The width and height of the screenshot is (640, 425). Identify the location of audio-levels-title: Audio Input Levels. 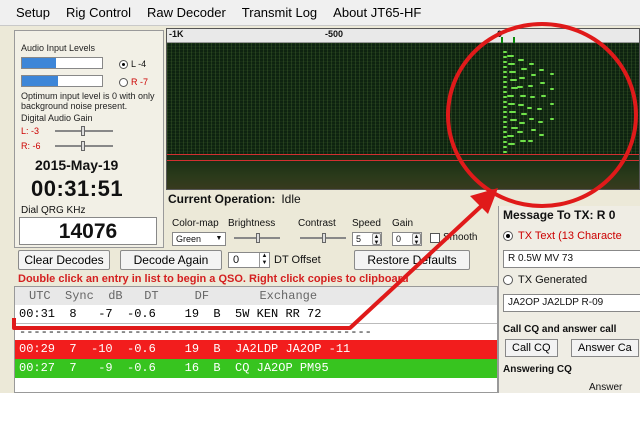
(58, 48).